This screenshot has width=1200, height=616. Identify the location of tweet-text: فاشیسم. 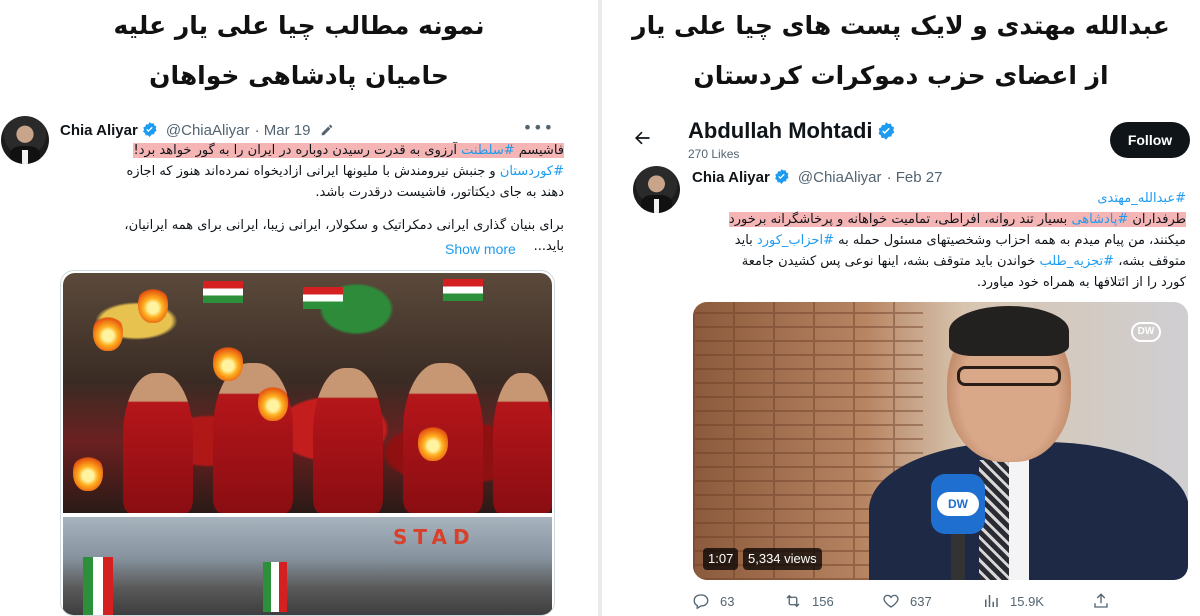
(539, 150).